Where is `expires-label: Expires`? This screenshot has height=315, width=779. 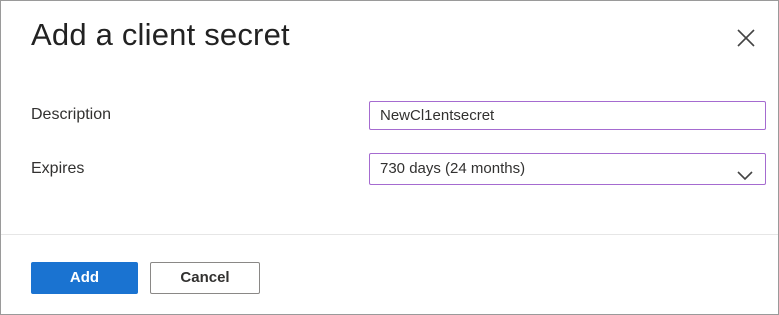
expires-label: Expires is located at coordinates (58, 168).